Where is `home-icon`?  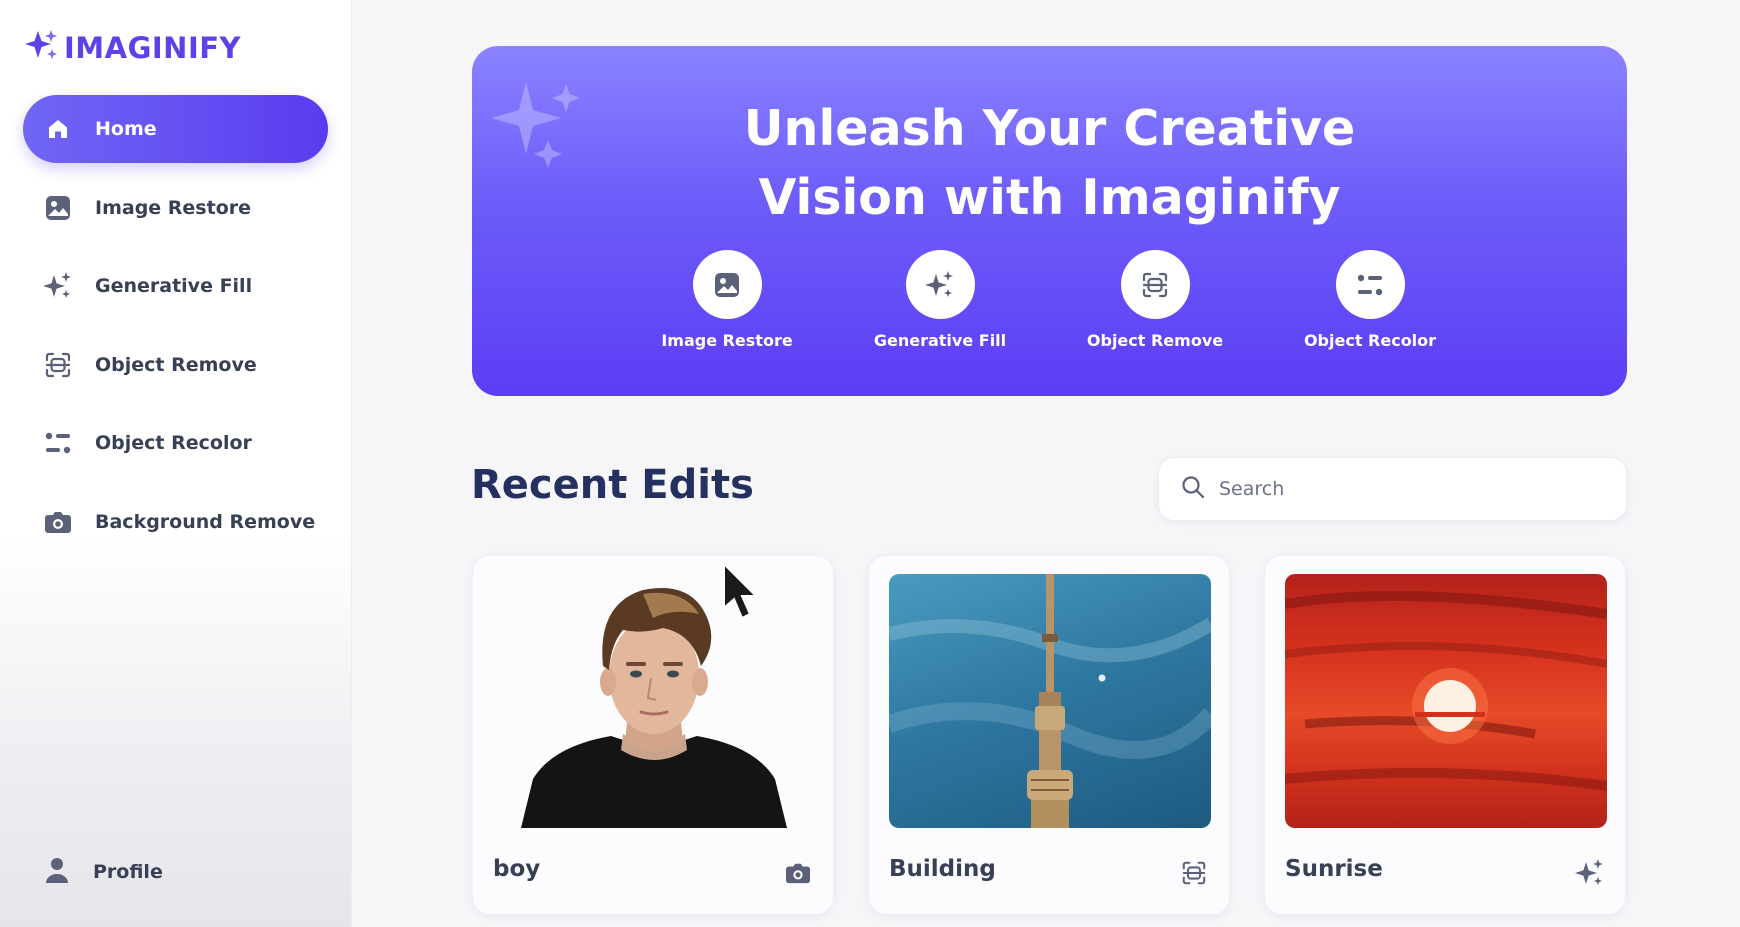
home-icon is located at coordinates (58, 129).